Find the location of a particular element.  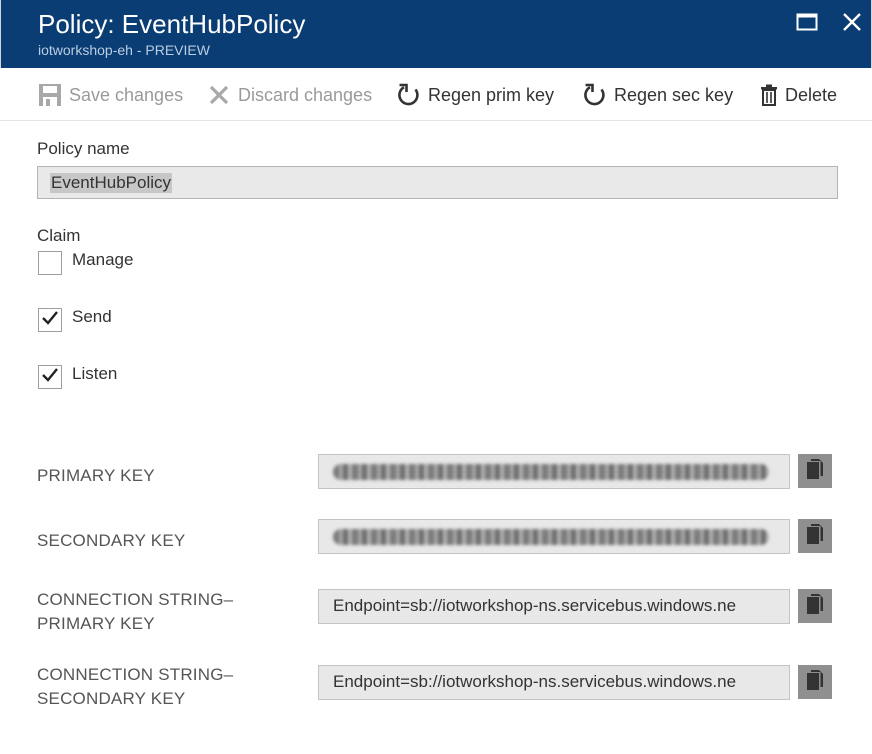

conn-secondary-label-line2: SECONDARY KEY is located at coordinates (111, 698).